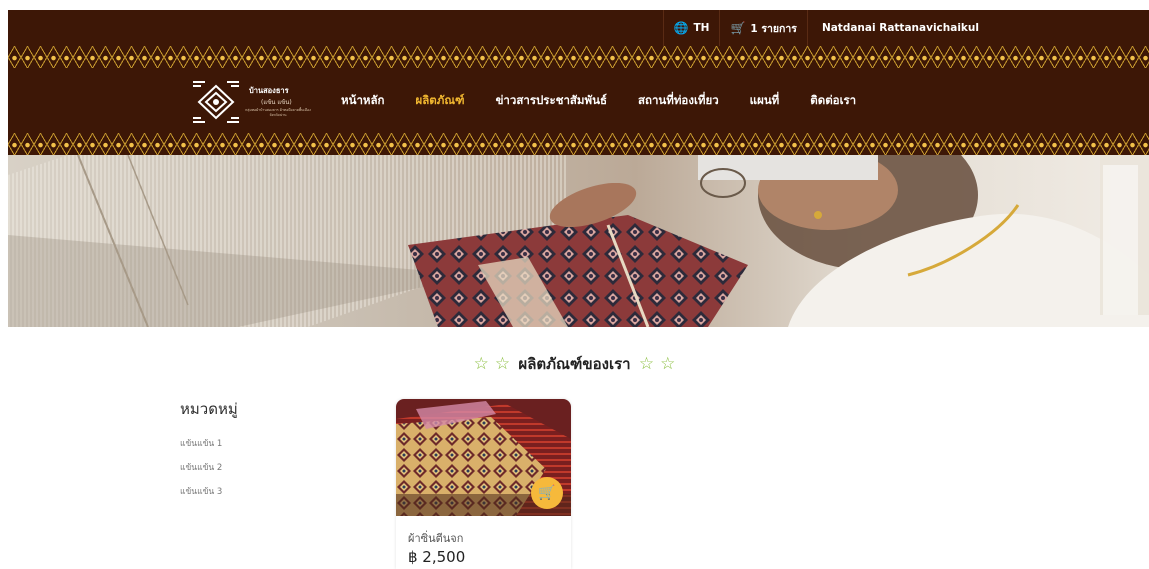 The height and width of the screenshot is (569, 1149). I want to click on nav-news: ข่าวสารประชาสัมพันธ์, so click(551, 101).